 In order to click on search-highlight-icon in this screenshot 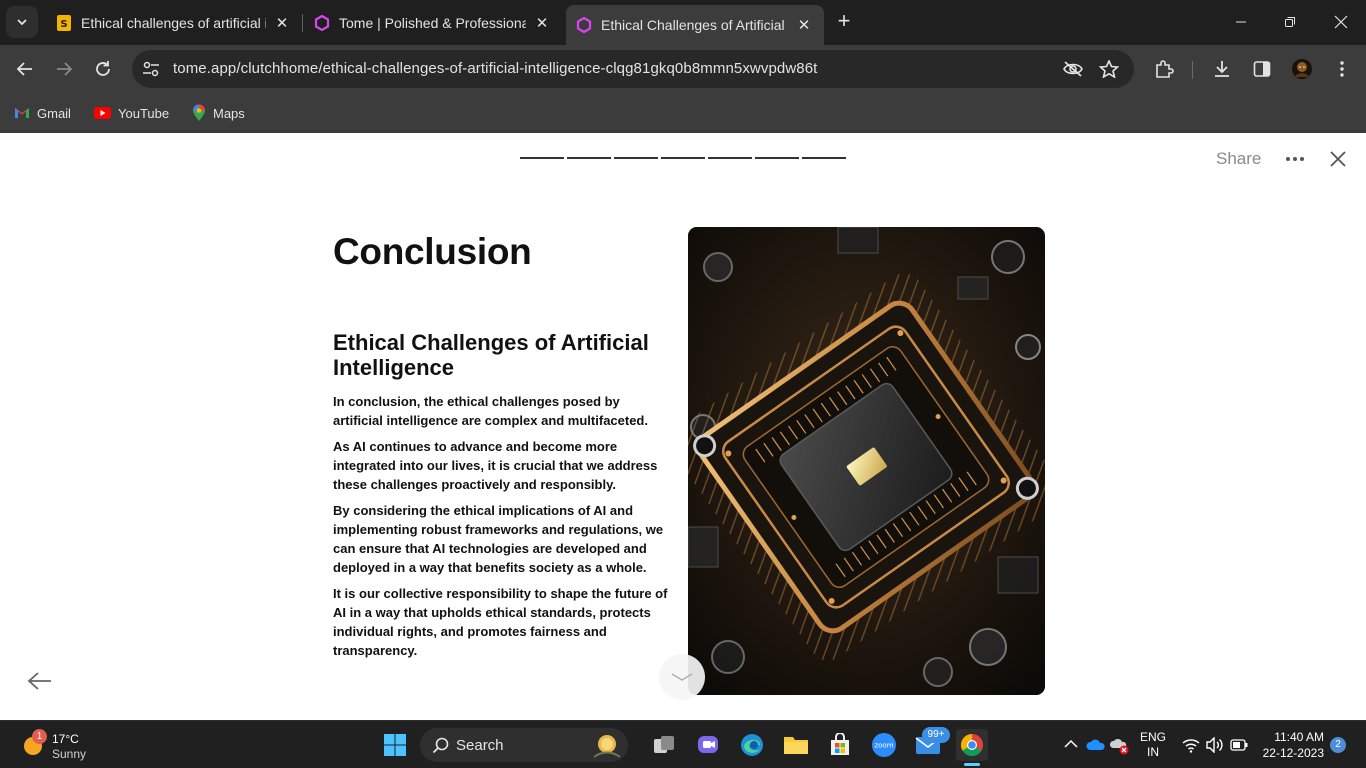, I will do `click(607, 746)`.